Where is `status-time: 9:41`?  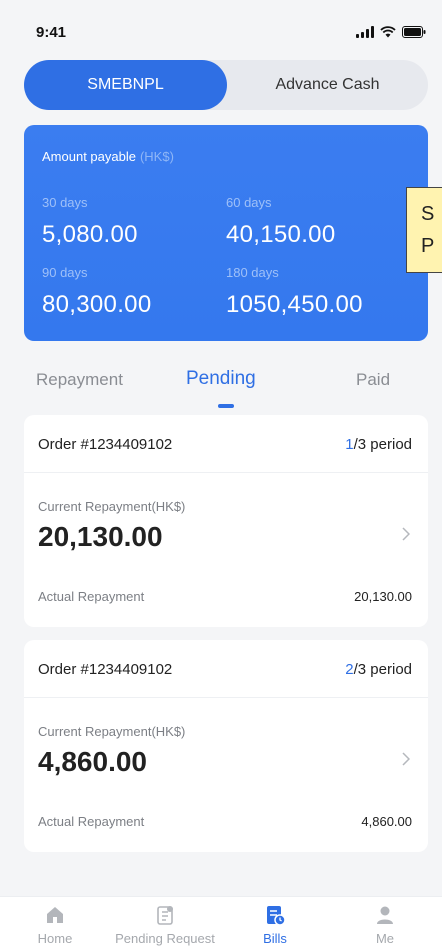 status-time: 9:41 is located at coordinates (51, 32).